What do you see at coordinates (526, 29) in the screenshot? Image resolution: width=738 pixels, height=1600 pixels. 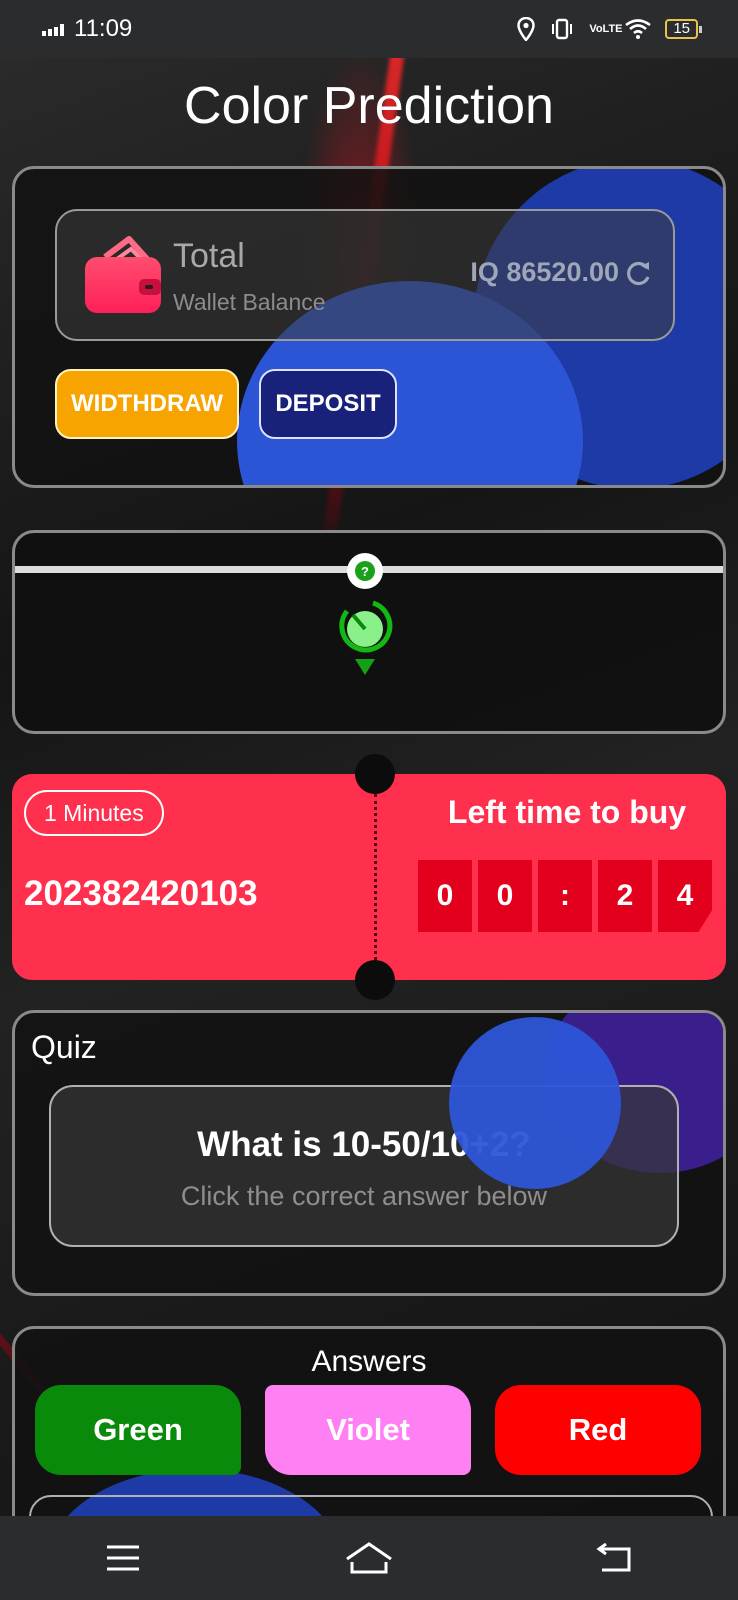 I see `location-icon` at bounding box center [526, 29].